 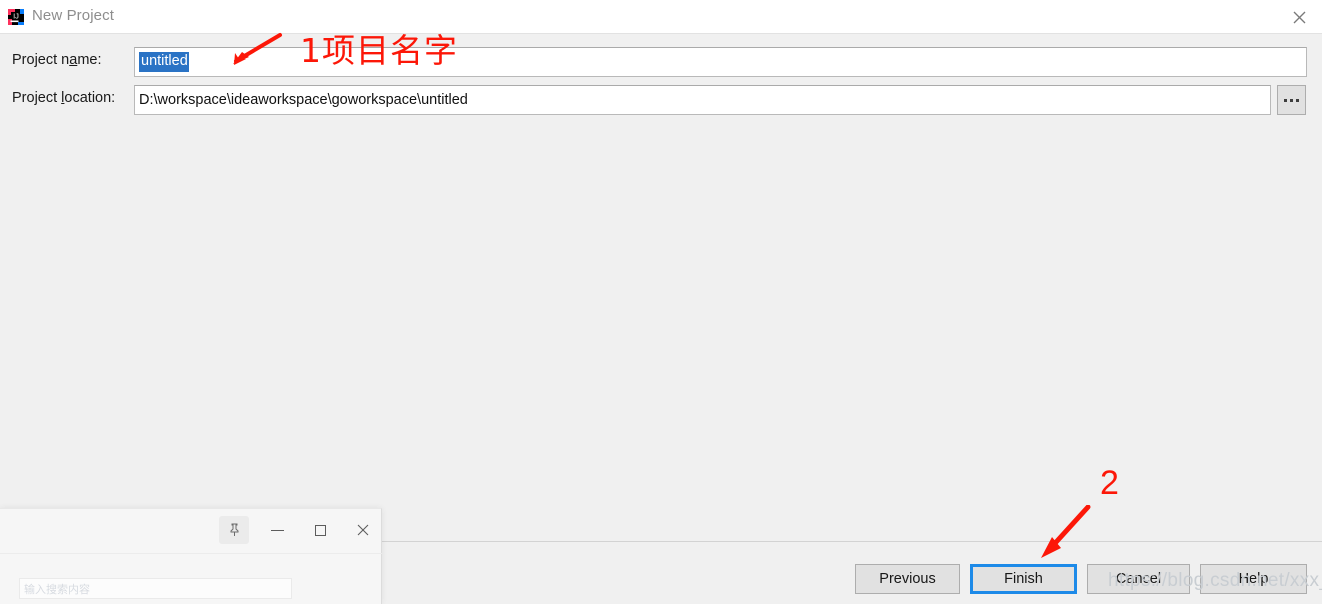 I want to click on project-name-label: Project name:, so click(x=57, y=60).